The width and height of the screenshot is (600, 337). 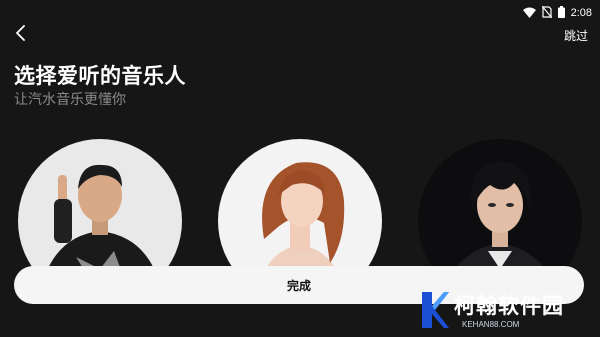 I want to click on chevron-left-icon, so click(x=21, y=35).